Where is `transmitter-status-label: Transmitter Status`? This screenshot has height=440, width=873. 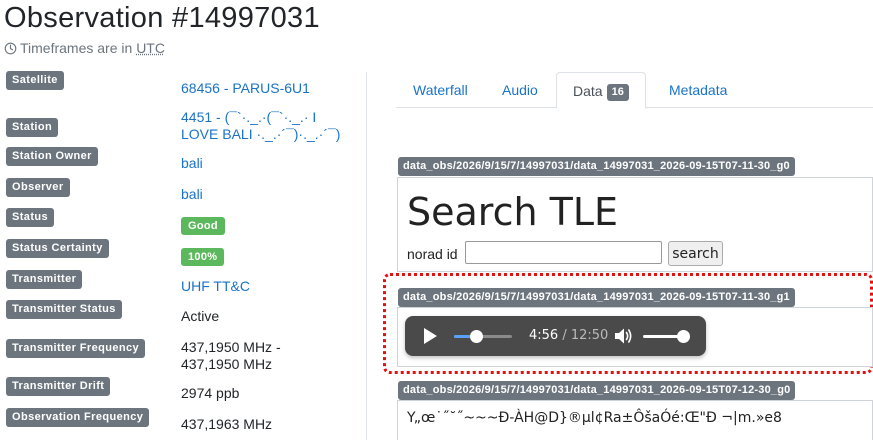
transmitter-status-label: Transmitter Status is located at coordinates (64, 309).